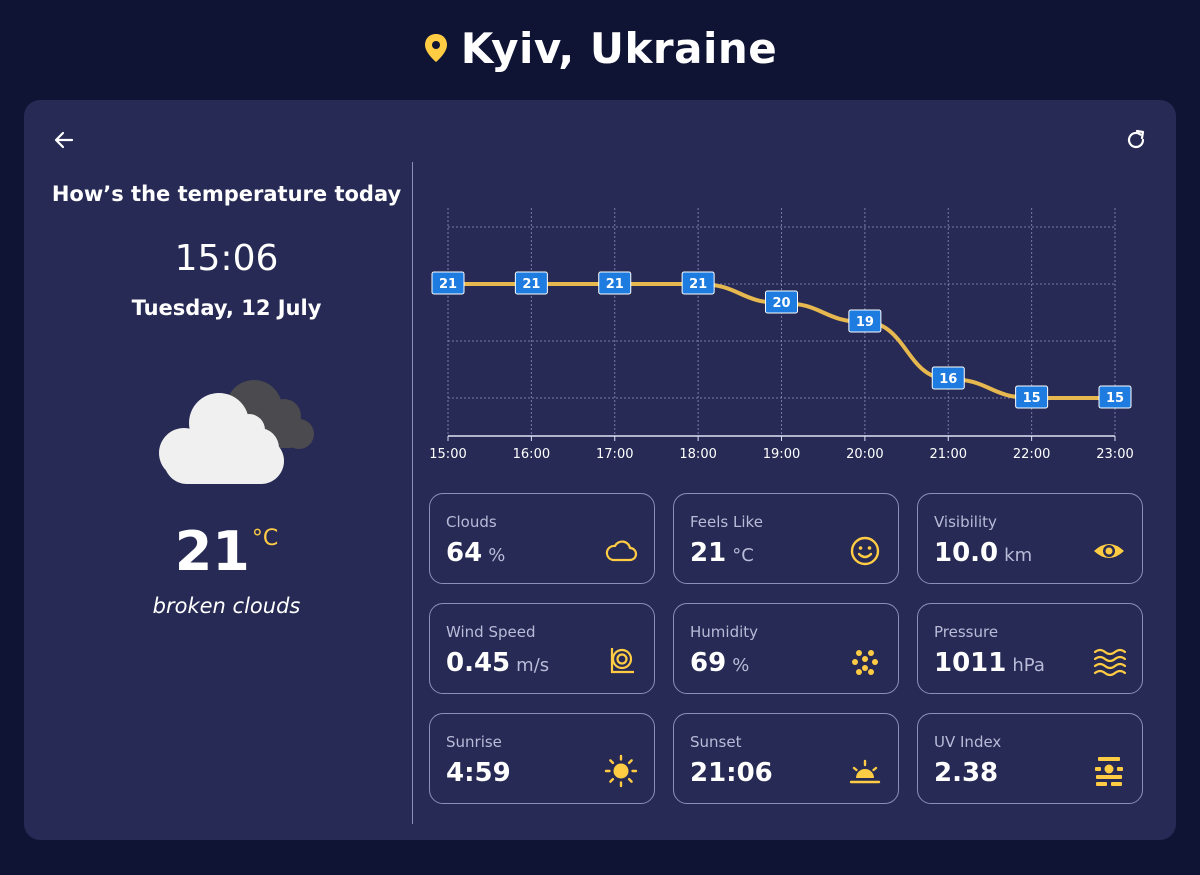  Describe the element at coordinates (1109, 661) in the screenshot. I see `waves-icon` at that location.